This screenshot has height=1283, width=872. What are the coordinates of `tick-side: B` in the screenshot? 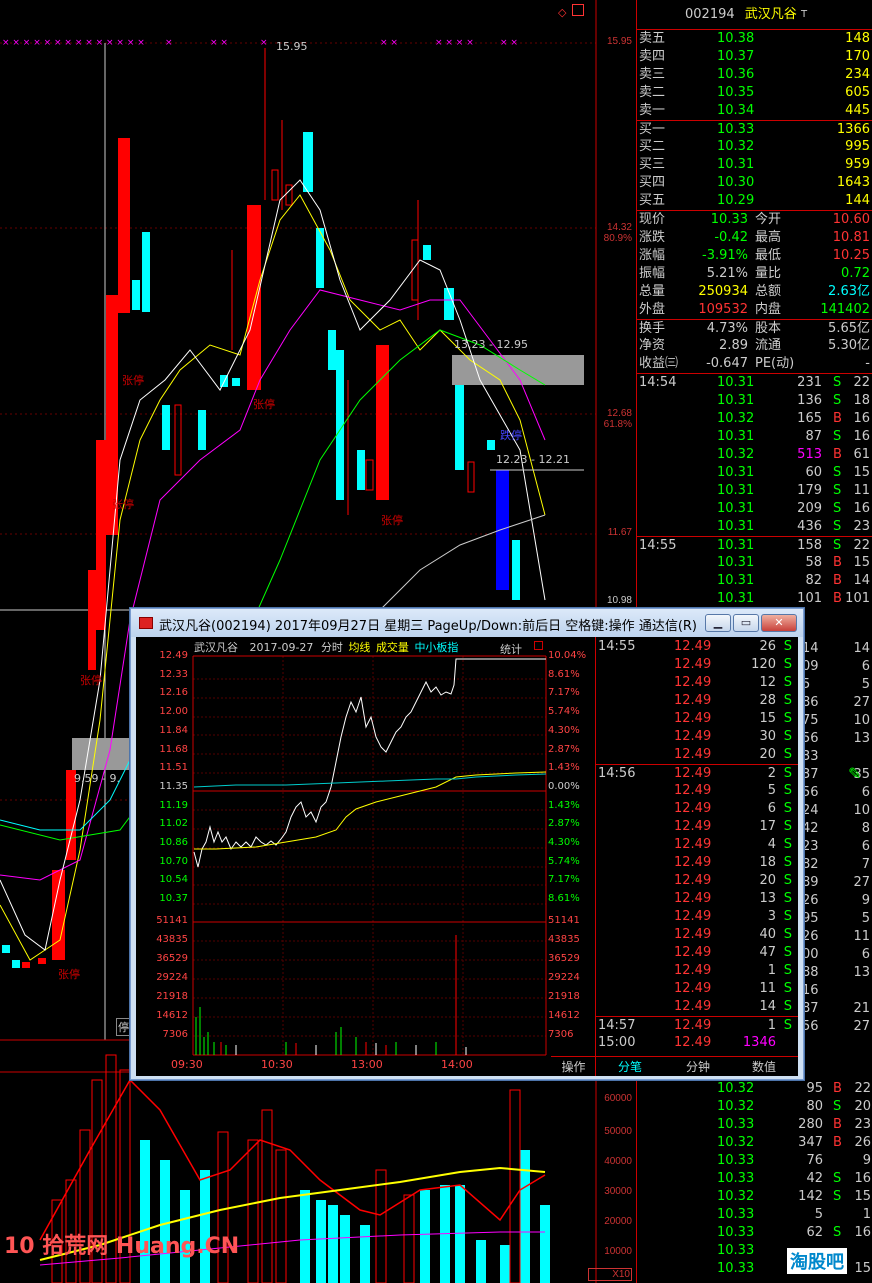 It's located at (837, 418).